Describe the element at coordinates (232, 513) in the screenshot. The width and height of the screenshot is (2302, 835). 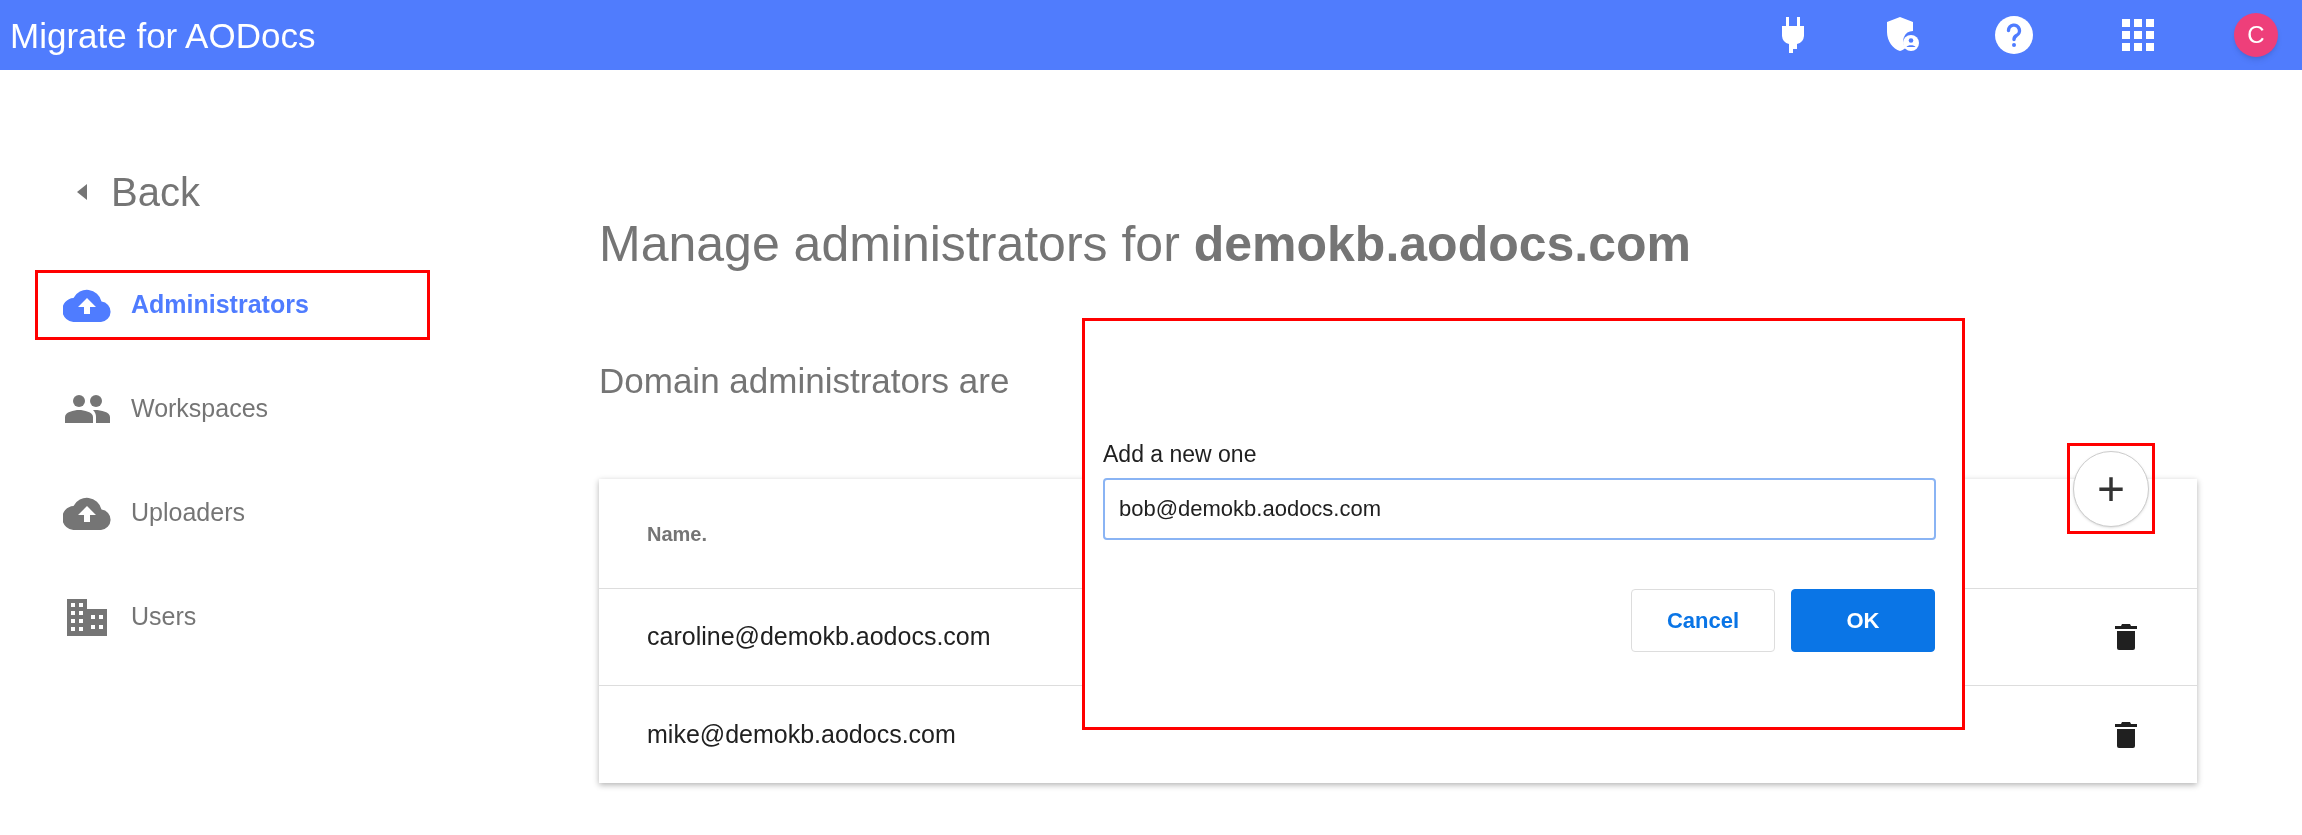
I see `sidebar-item: Uploaders` at that location.